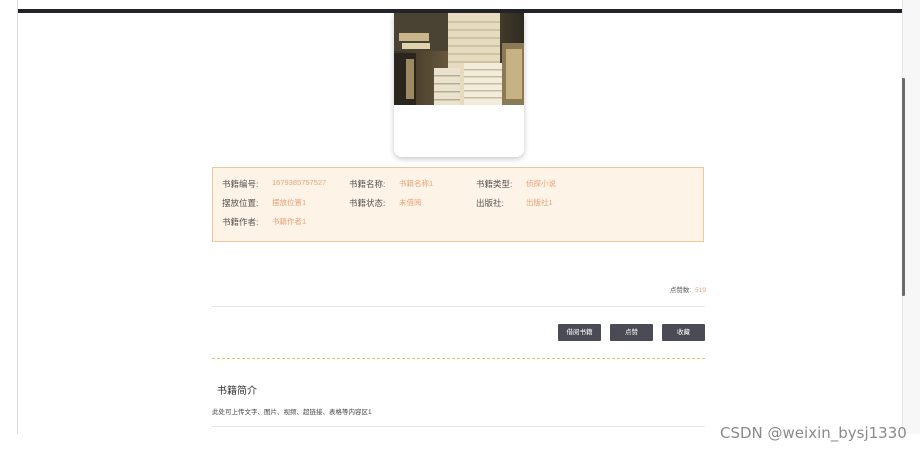 This screenshot has height=449, width=920. I want to click on borrow-button: 借阅书籍, so click(579, 332).